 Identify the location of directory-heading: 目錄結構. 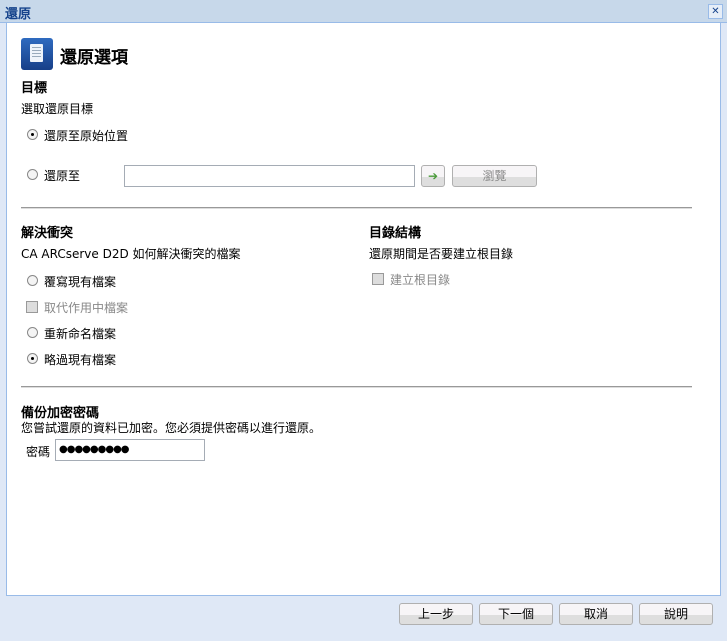
(395, 233).